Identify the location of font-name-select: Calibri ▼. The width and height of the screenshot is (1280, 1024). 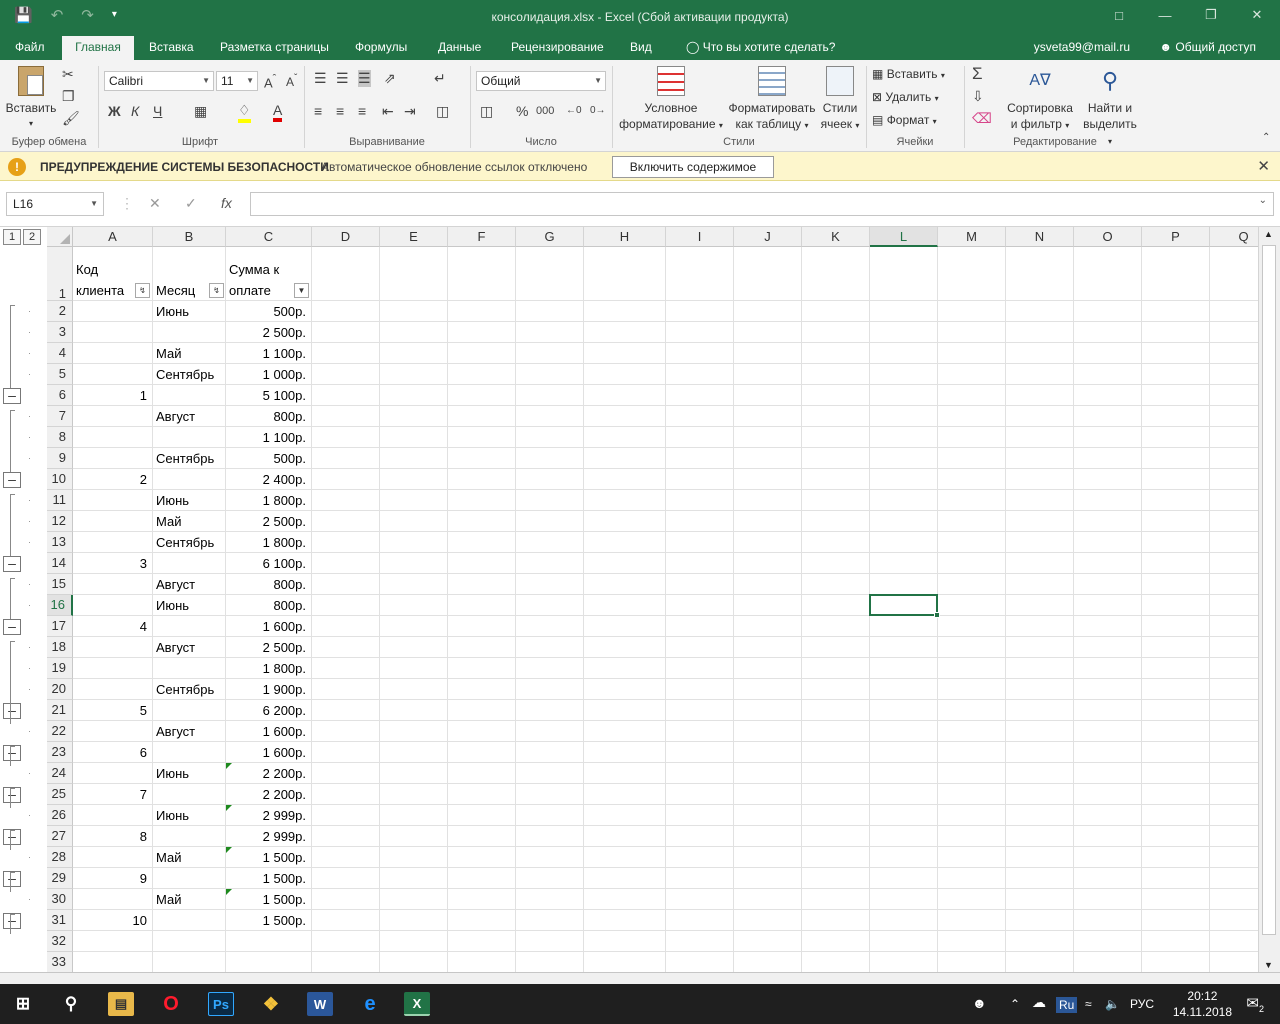
(159, 81).